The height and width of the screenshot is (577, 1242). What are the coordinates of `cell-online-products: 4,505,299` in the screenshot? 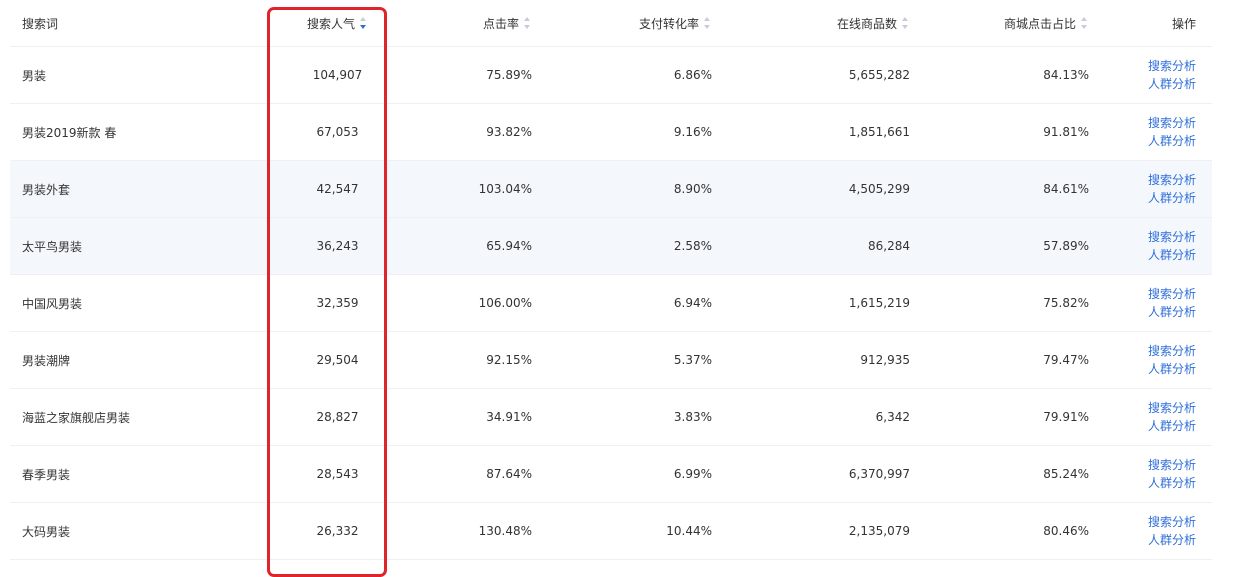 It's located at (879, 189).